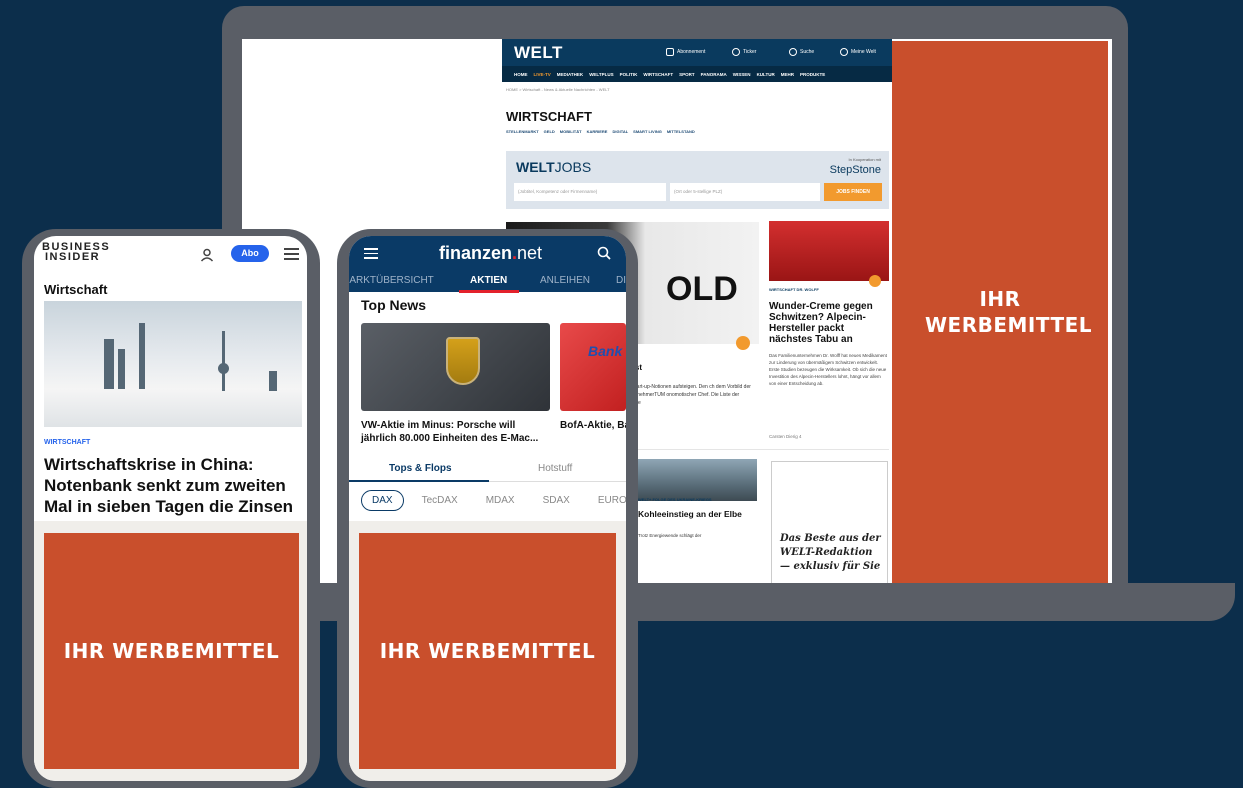 This screenshot has height=788, width=1243. I want to click on abo-button: Abo, so click(250, 253).